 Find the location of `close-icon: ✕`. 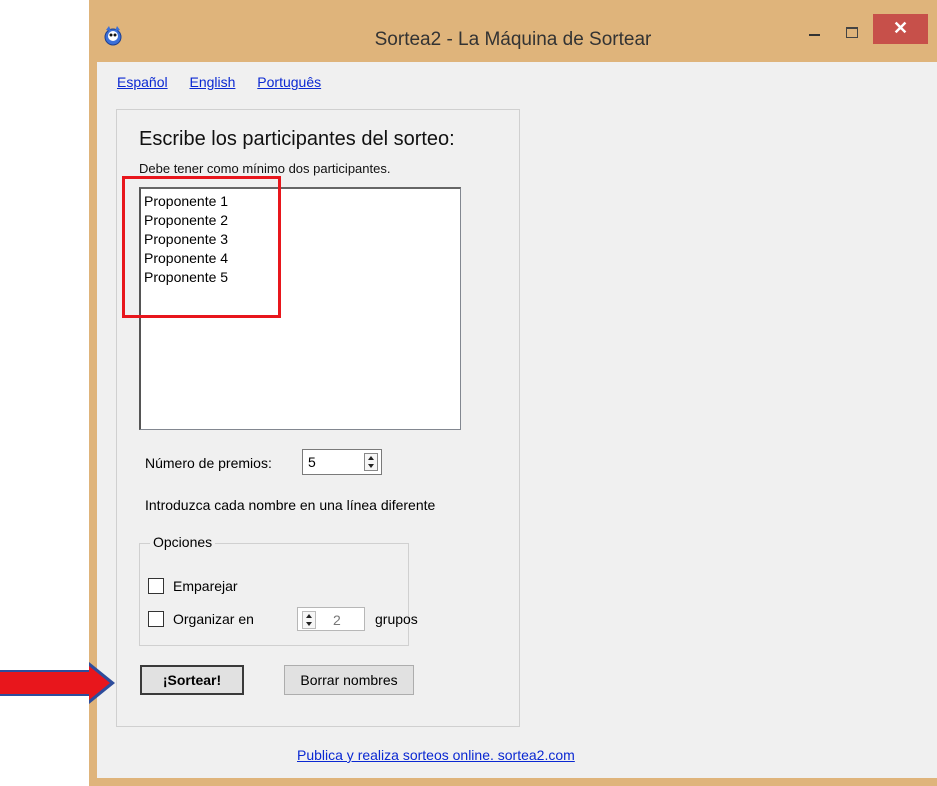

close-icon: ✕ is located at coordinates (900, 28).